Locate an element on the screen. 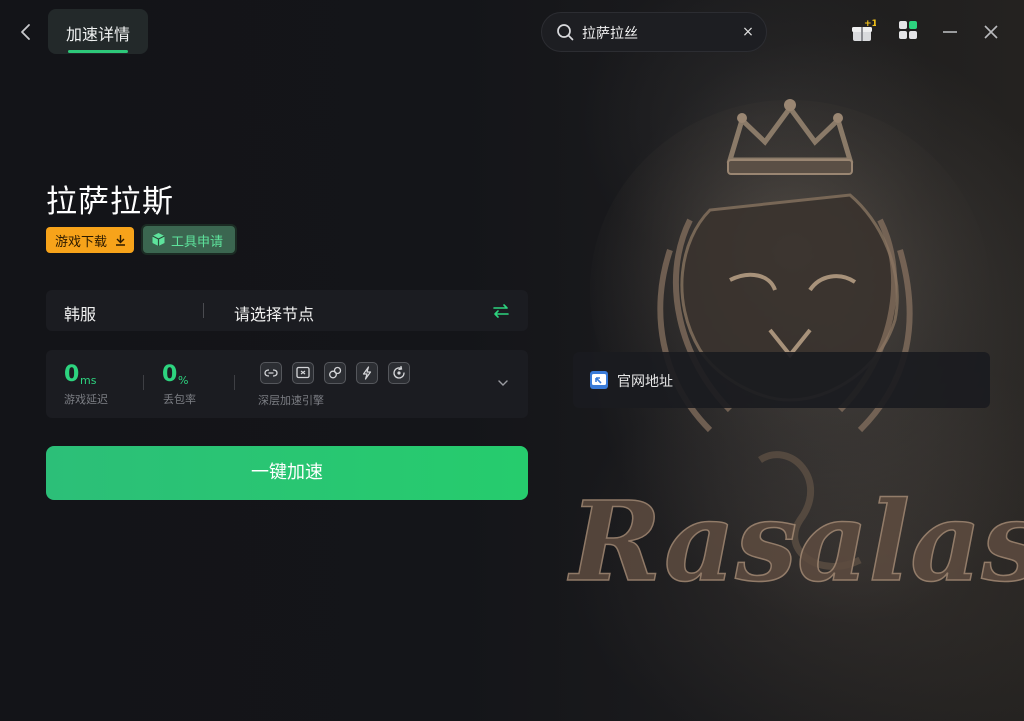  latency-value: 0 is located at coordinates (72, 374).